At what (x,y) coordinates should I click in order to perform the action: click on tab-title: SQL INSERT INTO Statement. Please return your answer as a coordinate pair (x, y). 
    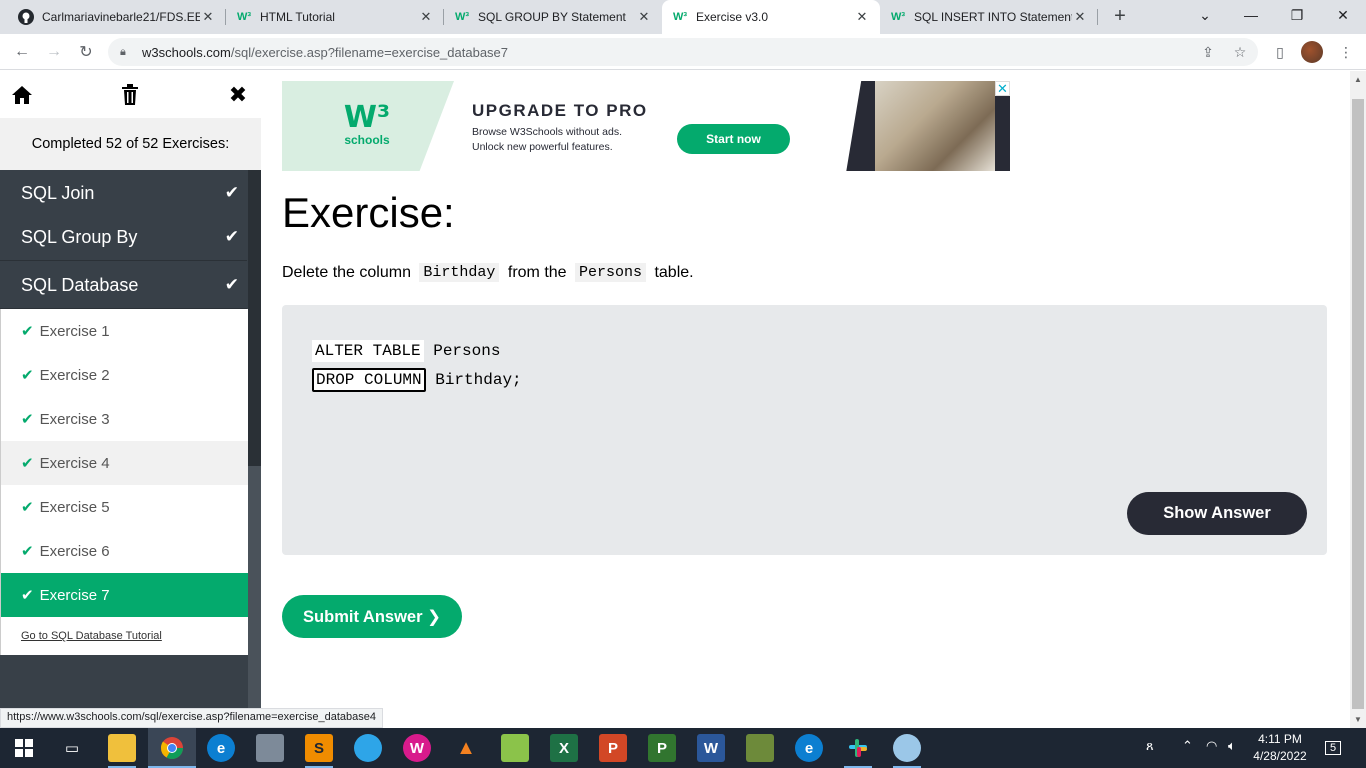
    Looking at the image, I should click on (993, 17).